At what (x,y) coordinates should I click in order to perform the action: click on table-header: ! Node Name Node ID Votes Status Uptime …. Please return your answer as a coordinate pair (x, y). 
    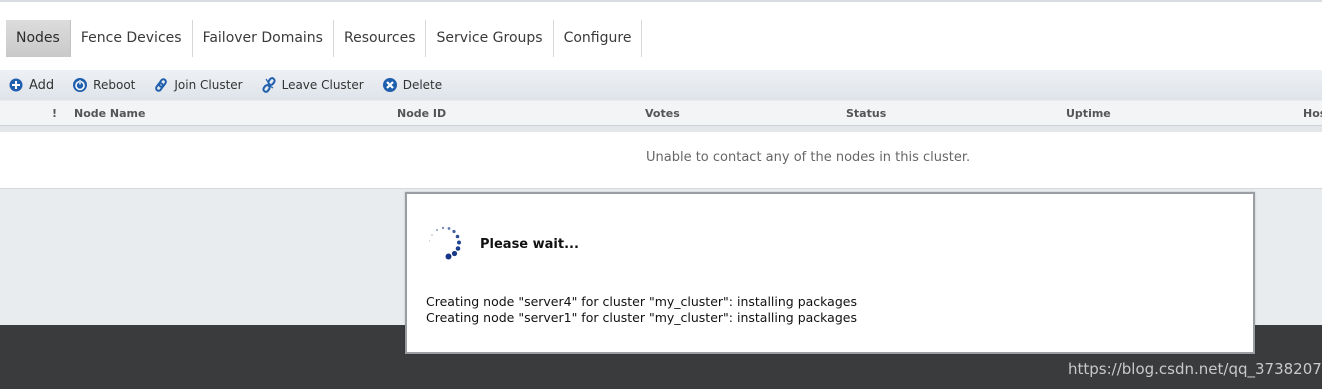
    Looking at the image, I should click on (661, 113).